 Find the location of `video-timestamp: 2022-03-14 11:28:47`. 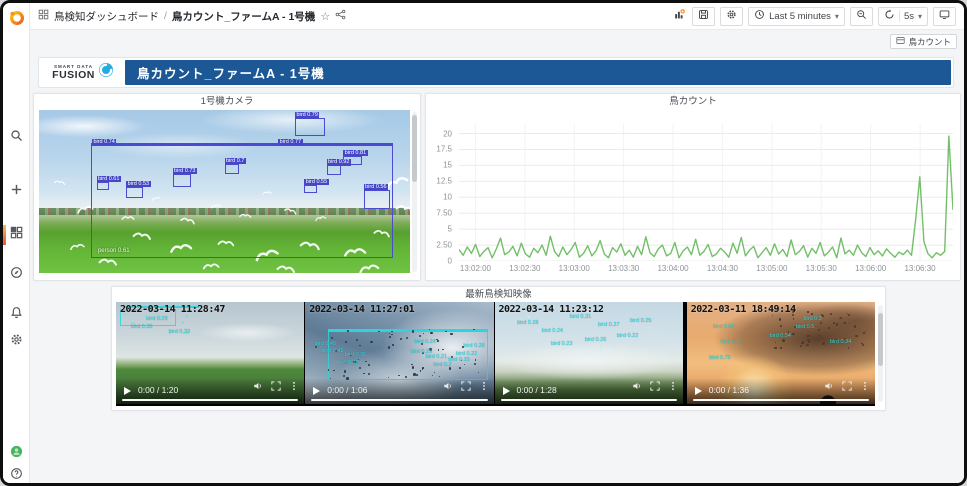

video-timestamp: 2022-03-14 11:28:47 is located at coordinates (172, 309).